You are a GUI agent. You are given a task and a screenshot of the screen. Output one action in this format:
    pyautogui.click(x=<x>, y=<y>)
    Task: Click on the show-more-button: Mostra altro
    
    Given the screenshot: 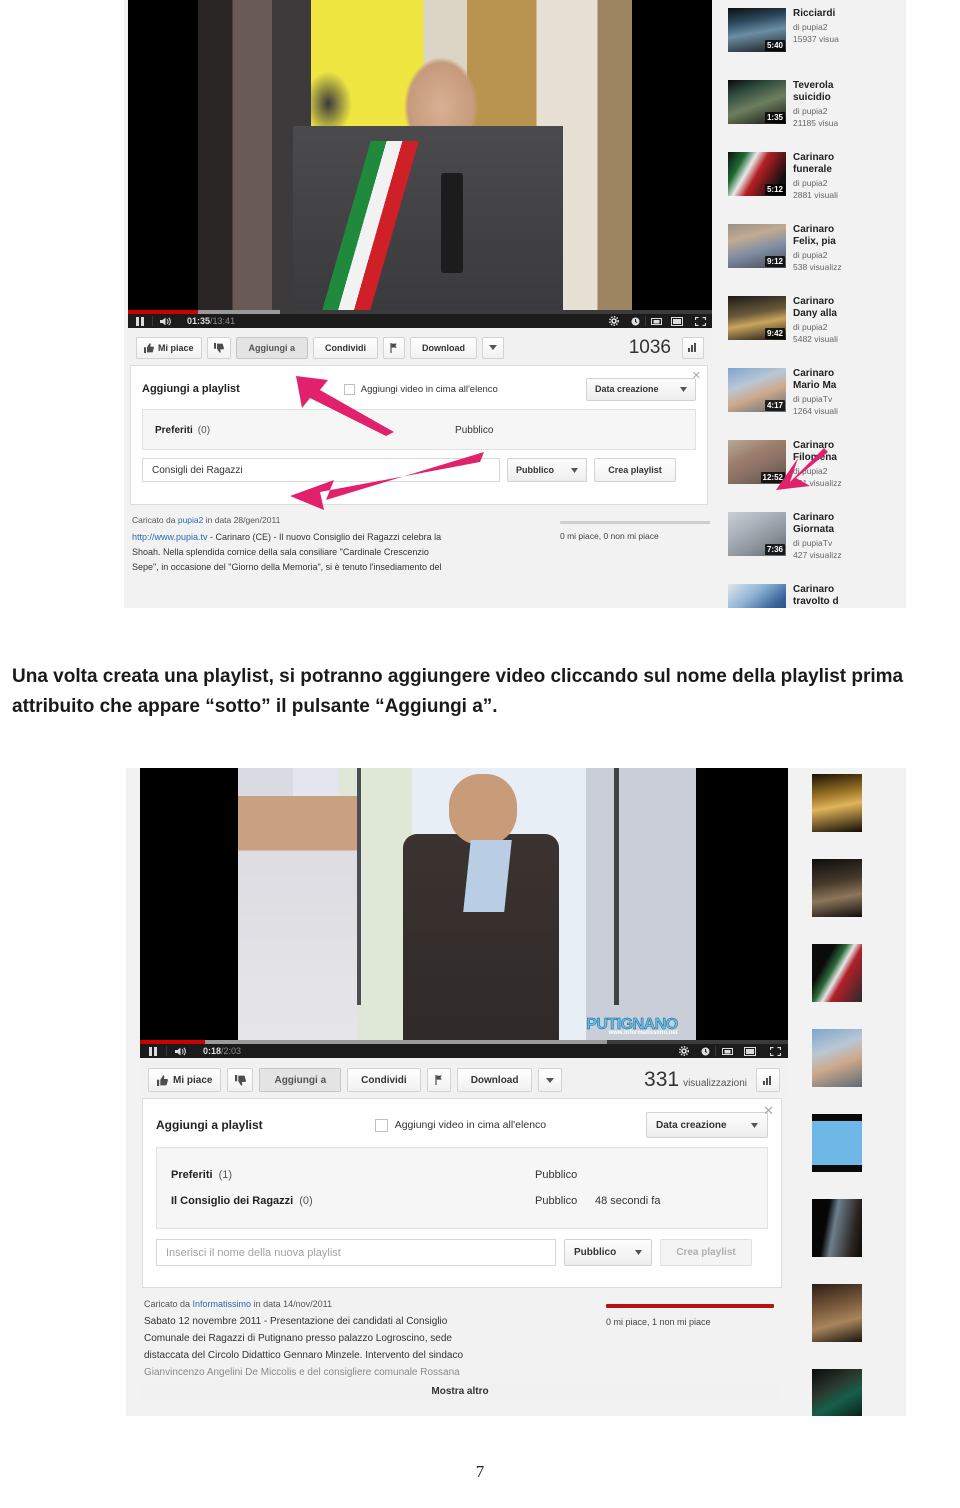 What is the action you would take?
    pyautogui.click(x=460, y=1391)
    